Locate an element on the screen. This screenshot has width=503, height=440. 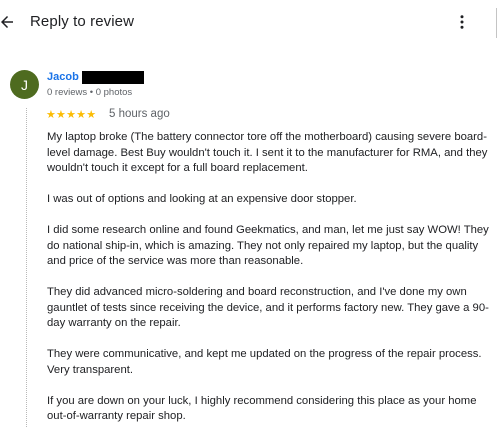
star-rating: ★★★★★ is located at coordinates (71, 115).